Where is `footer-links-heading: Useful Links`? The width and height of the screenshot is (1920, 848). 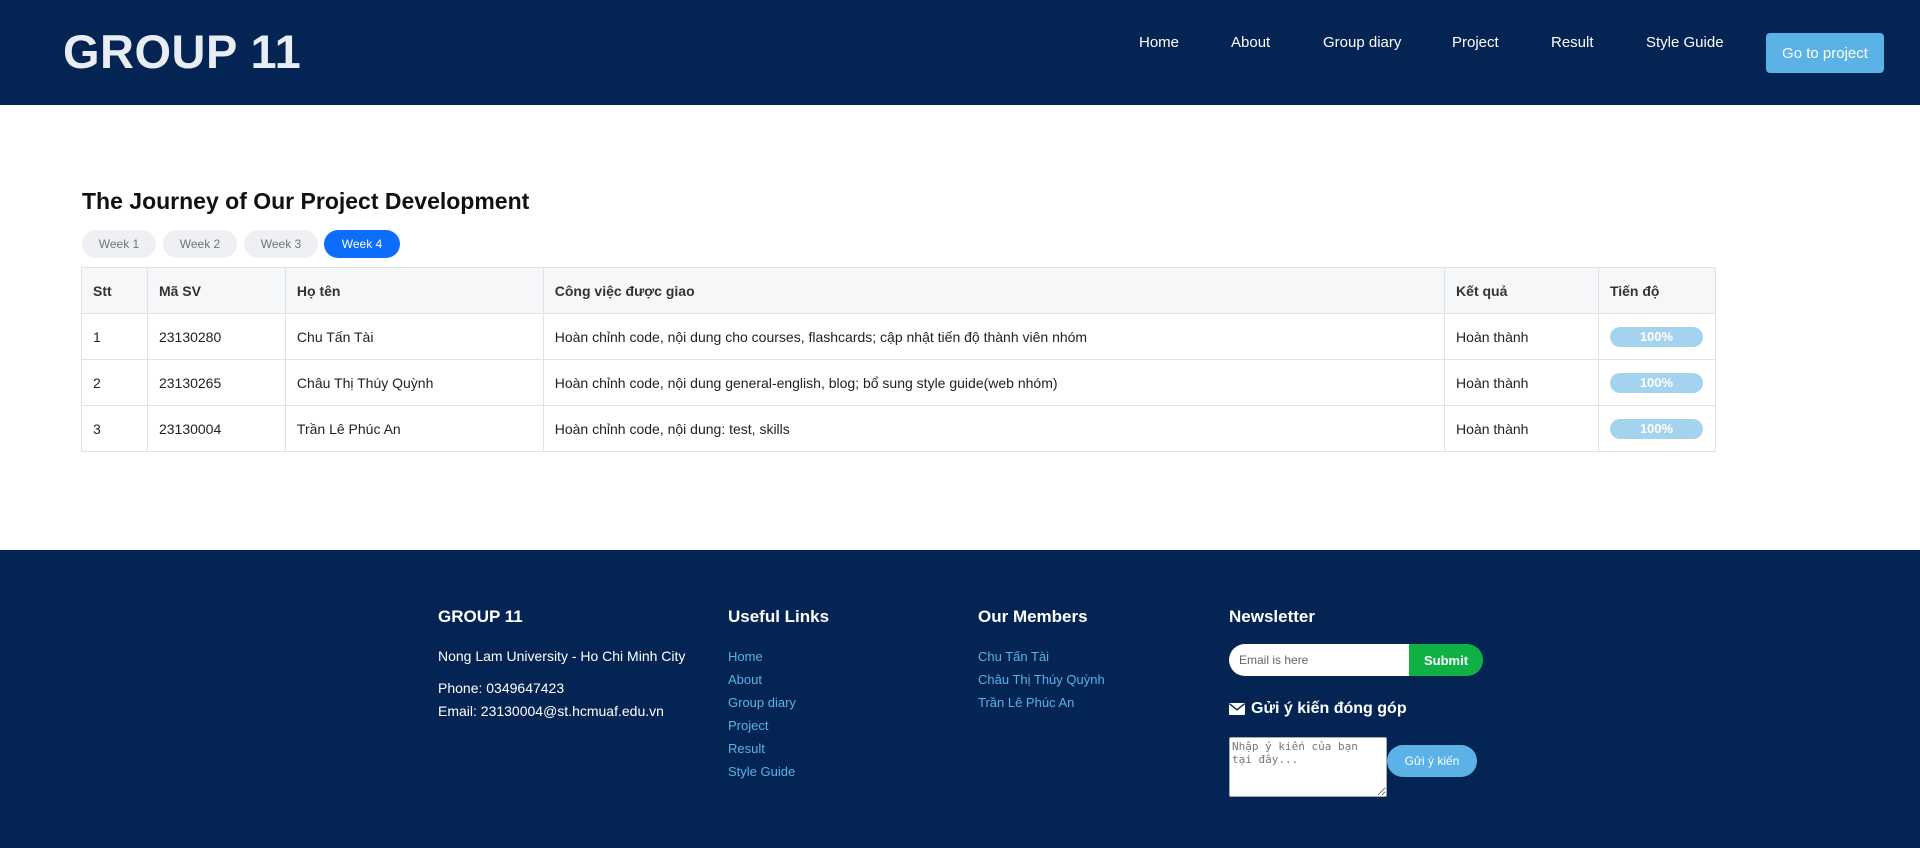
footer-links-heading: Useful Links is located at coordinates (779, 616).